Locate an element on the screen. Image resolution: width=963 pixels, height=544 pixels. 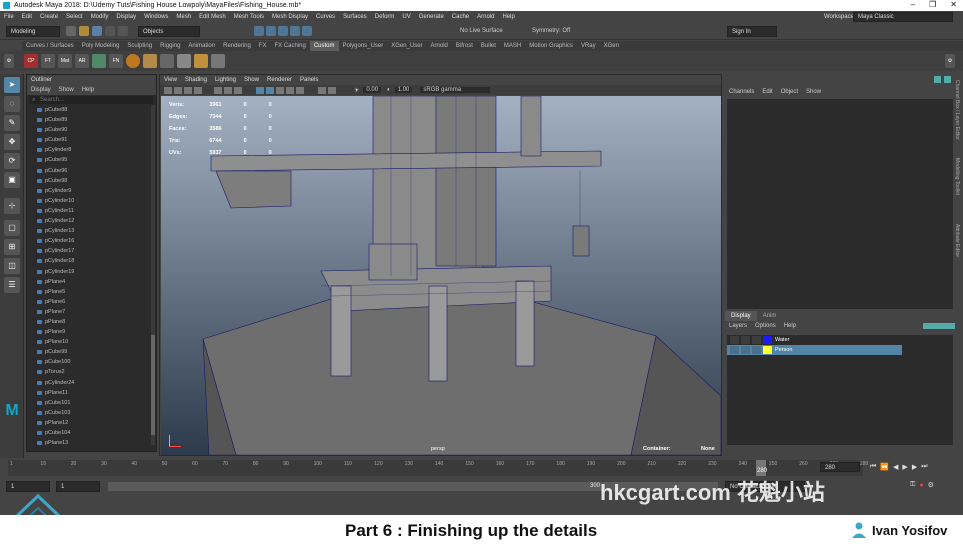
outliner-item: pCube88 is located at coordinates (91, 110).